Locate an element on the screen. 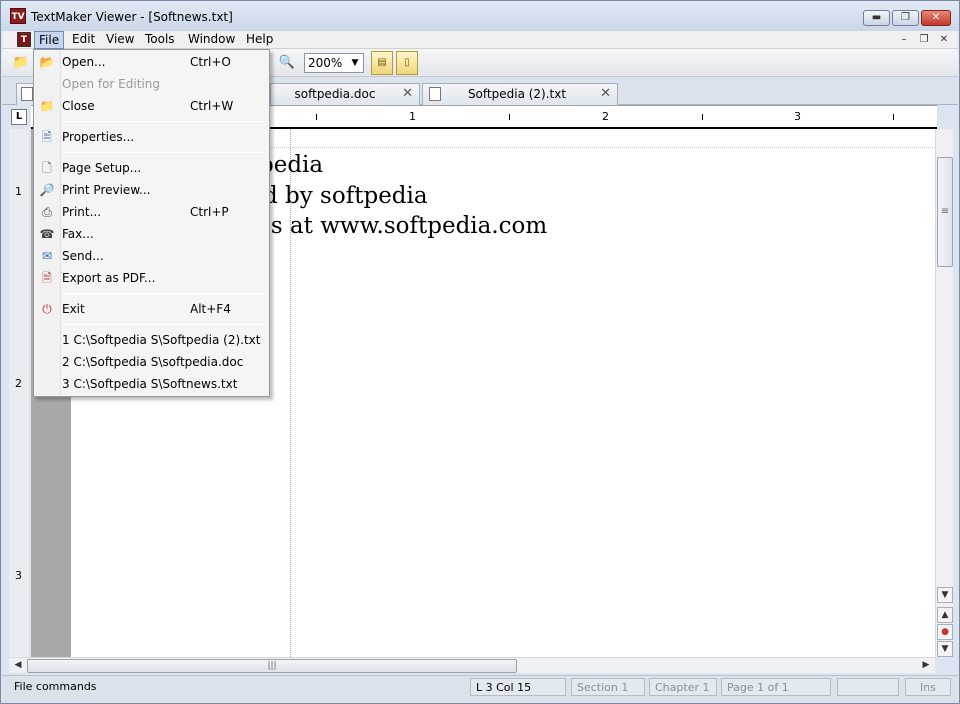  tab-softpedia-doc: softpedia.doc ✕ is located at coordinates (345, 94).